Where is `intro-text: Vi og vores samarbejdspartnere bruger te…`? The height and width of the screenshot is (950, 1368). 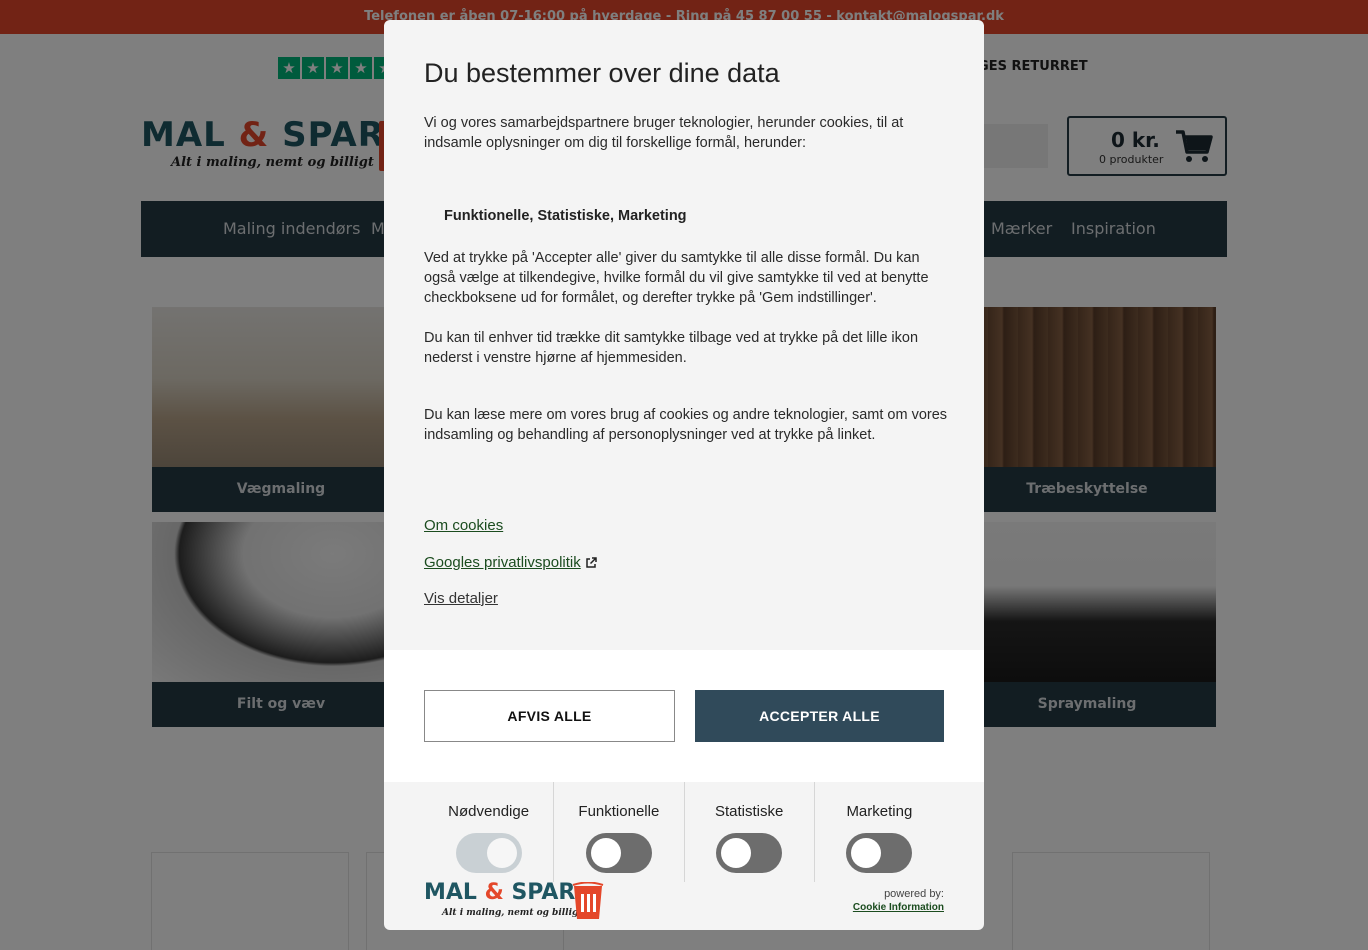
intro-text: Vi og vores samarbejdspartnere bruger te… is located at coordinates (664, 133).